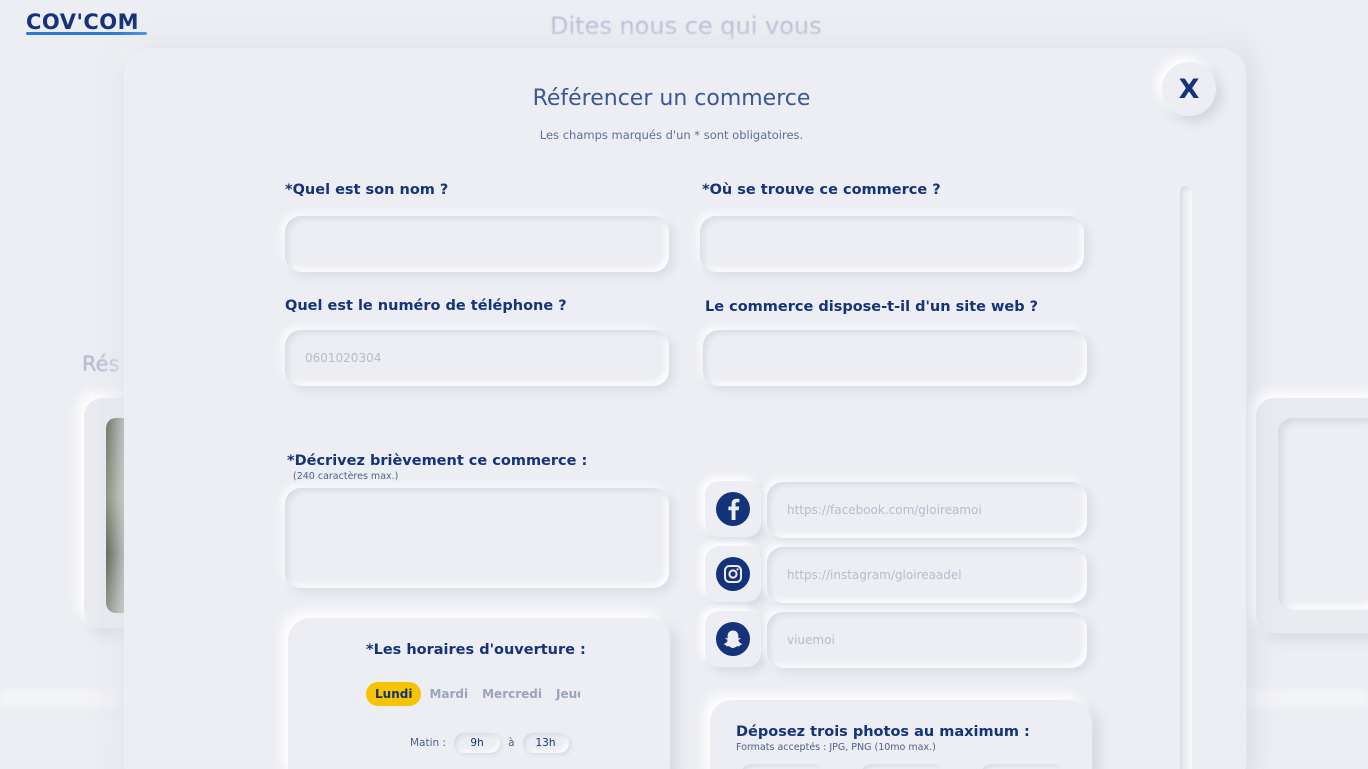 This screenshot has height=769, width=1368. Describe the element at coordinates (895, 358) in the screenshot. I see `website-input` at that location.